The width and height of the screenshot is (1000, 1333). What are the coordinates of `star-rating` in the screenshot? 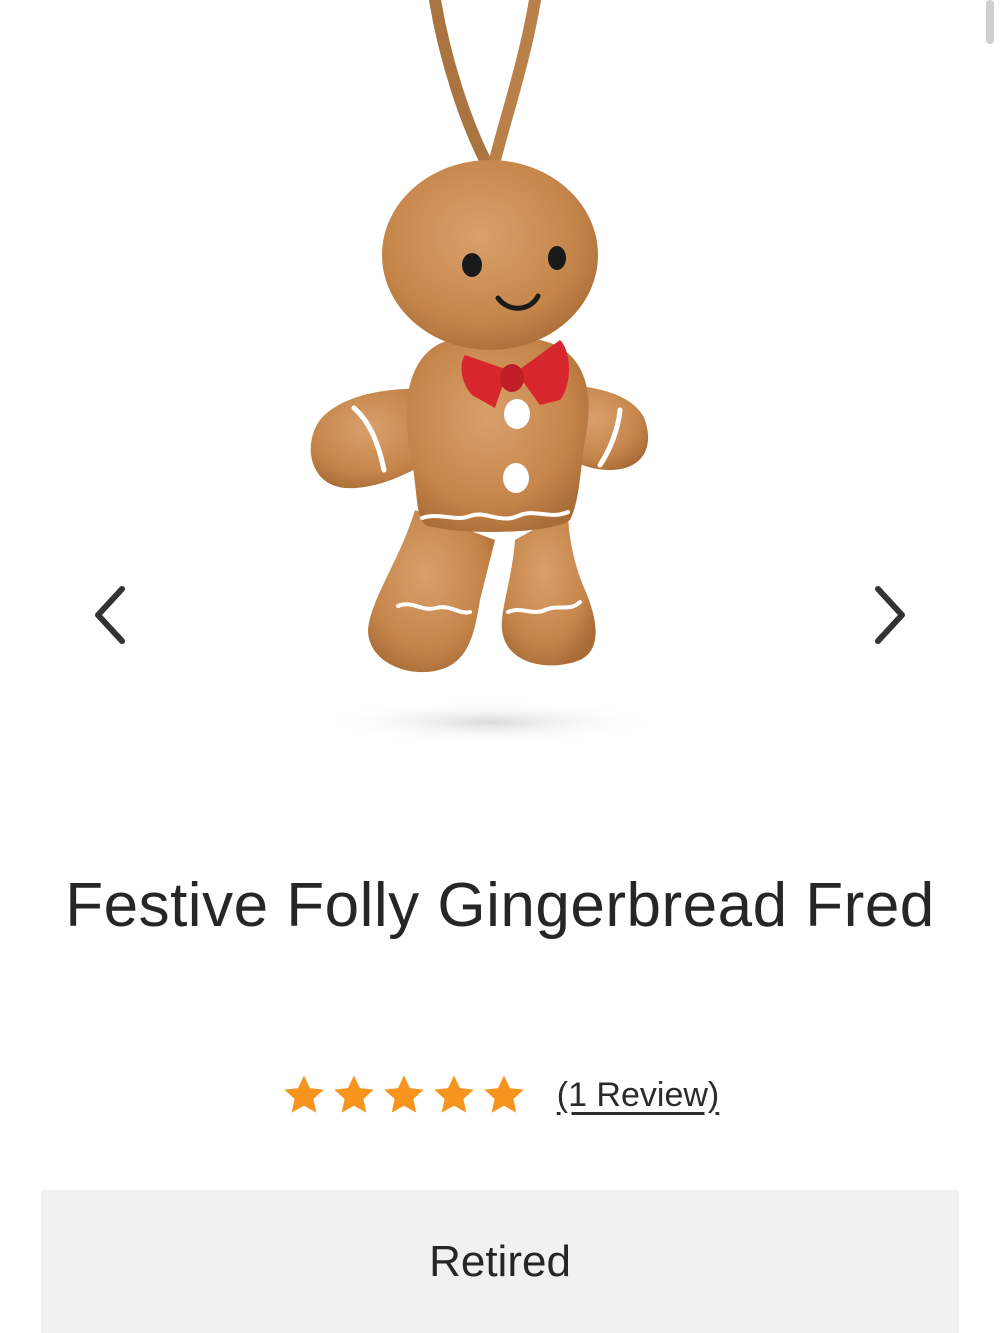 It's located at (406, 1095).